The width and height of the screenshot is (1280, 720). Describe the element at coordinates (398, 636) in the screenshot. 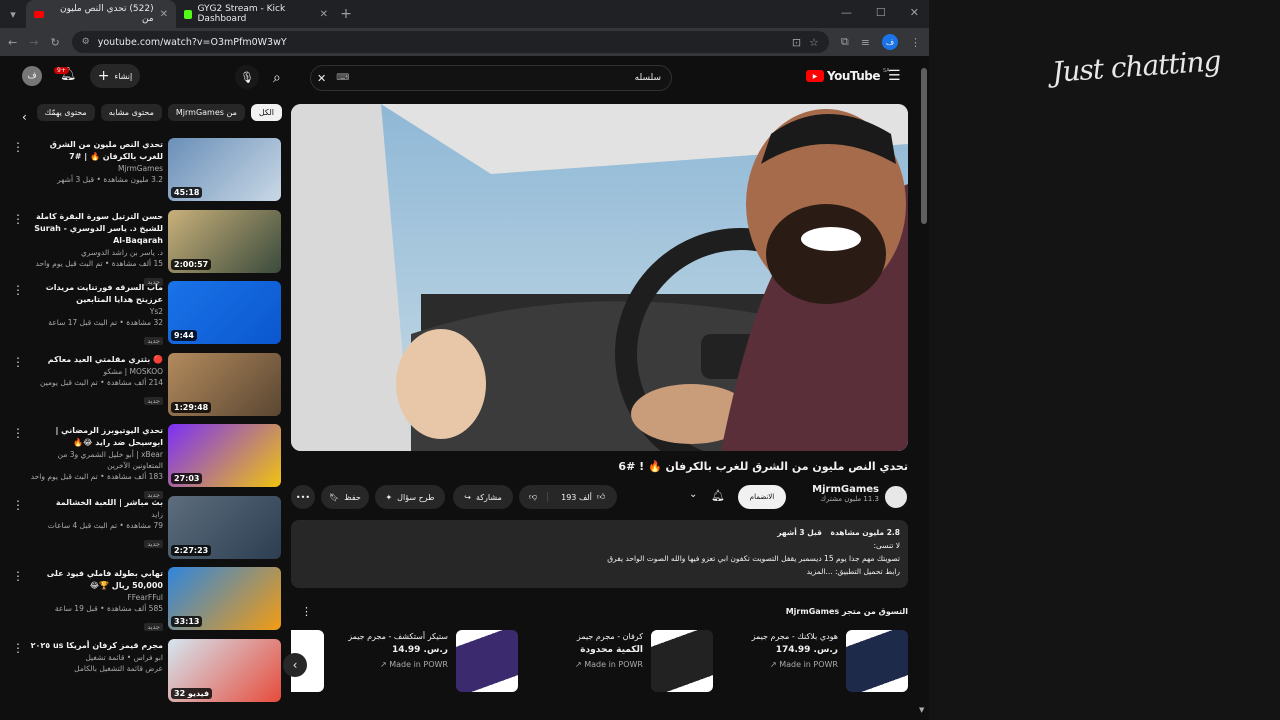

I see `product-name: ستيكر أستكشف - مجرم جيمز` at that location.